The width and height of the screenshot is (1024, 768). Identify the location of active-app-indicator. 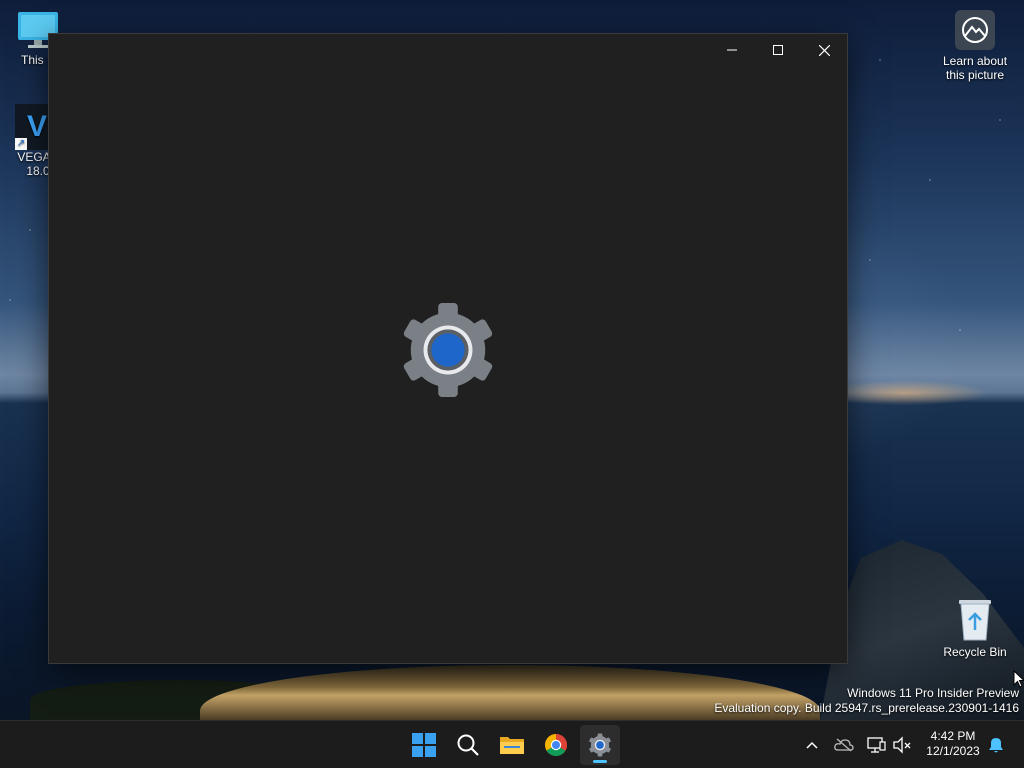
(600, 761).